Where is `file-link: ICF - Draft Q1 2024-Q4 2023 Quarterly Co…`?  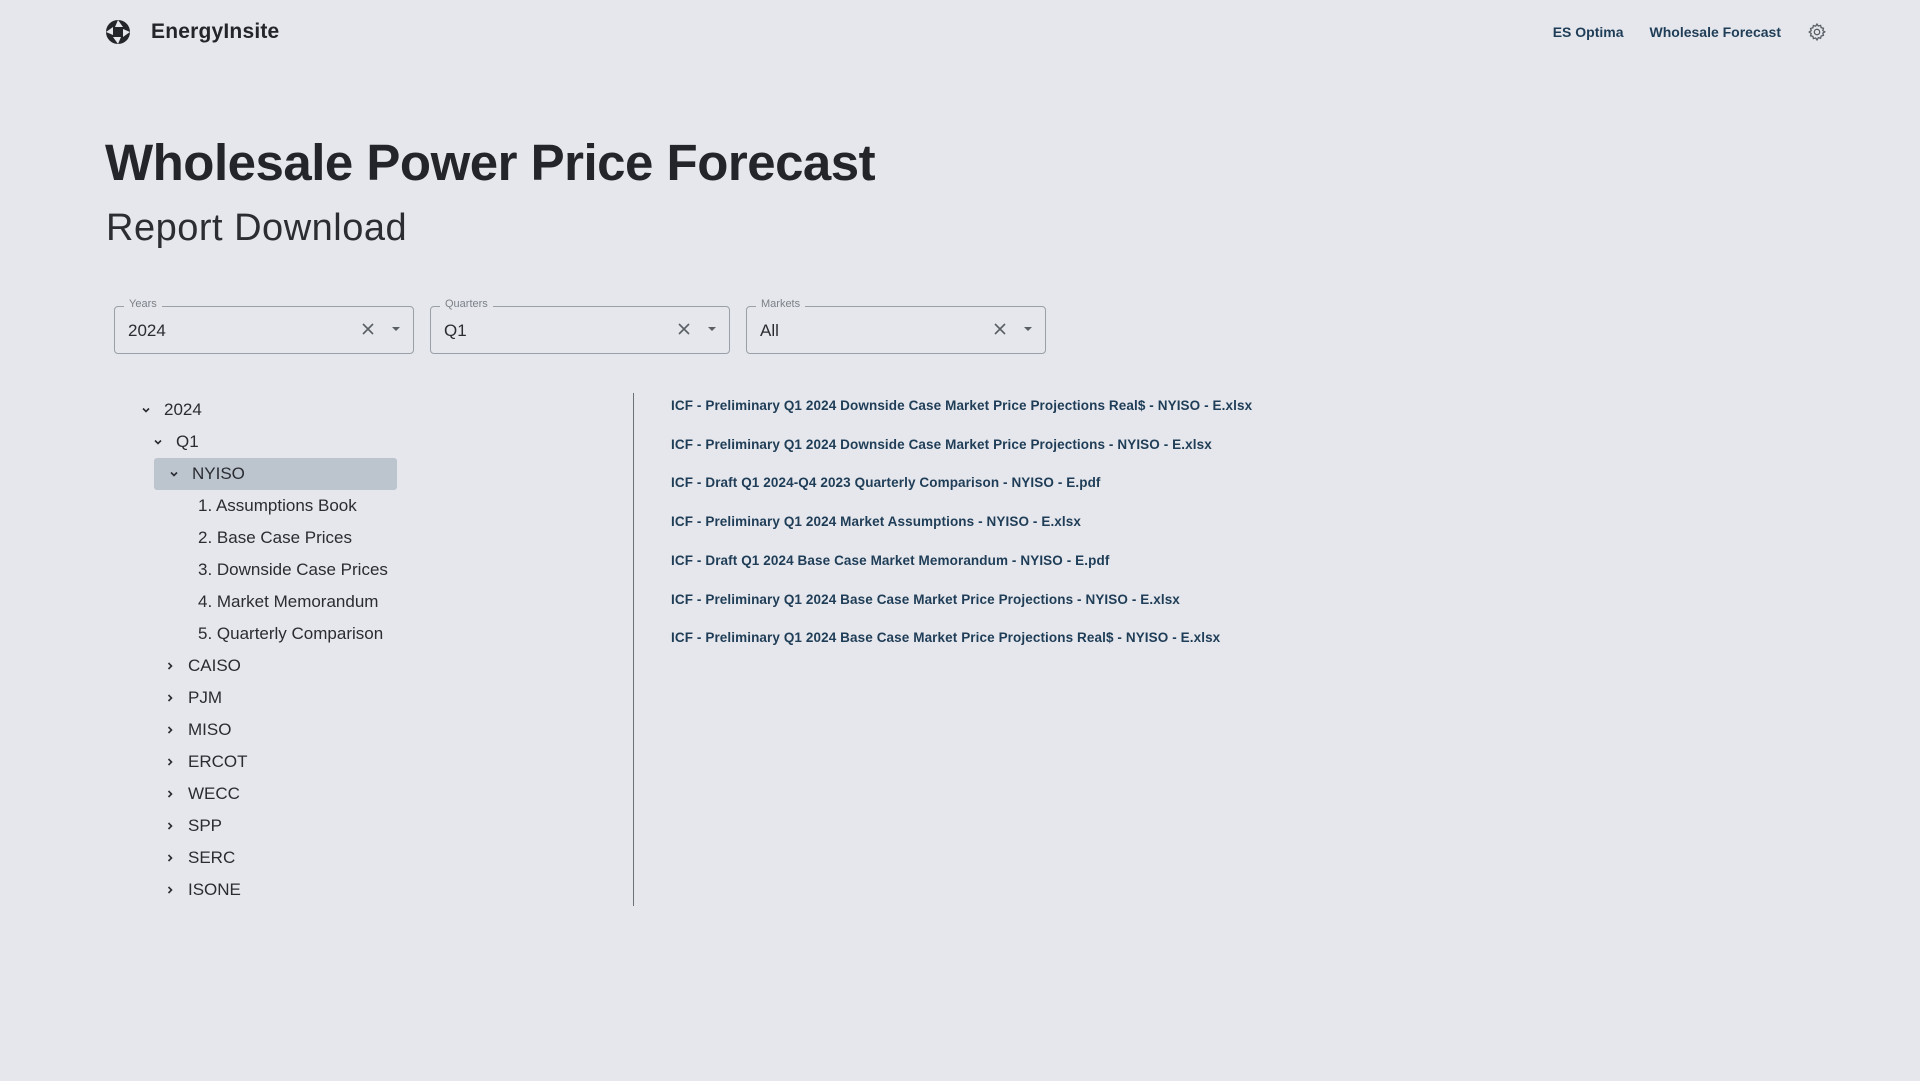
file-link: ICF - Draft Q1 2024-Q4 2023 Quarterly Co… is located at coordinates (886, 482).